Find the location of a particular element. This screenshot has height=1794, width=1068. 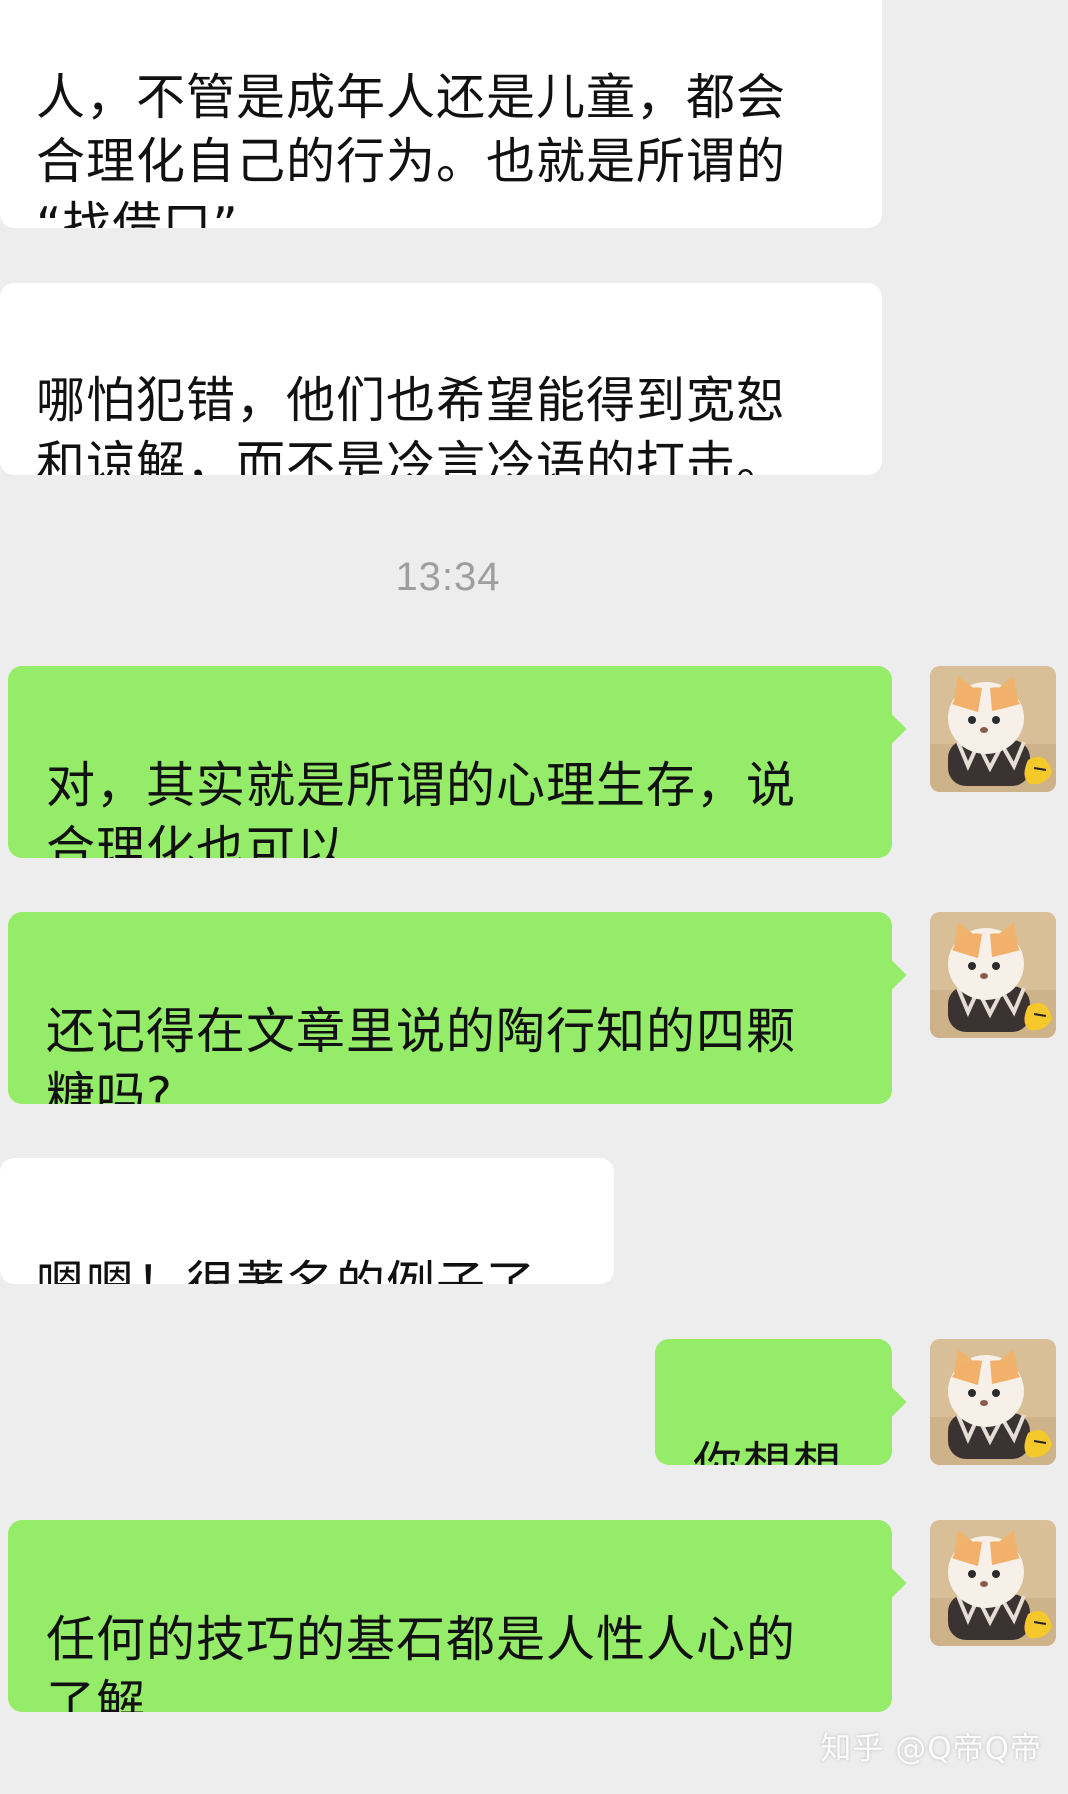

message-bubble-outgoing: 还记得在文章里说的陶行知的四颗 糖吗? is located at coordinates (450, 1008).